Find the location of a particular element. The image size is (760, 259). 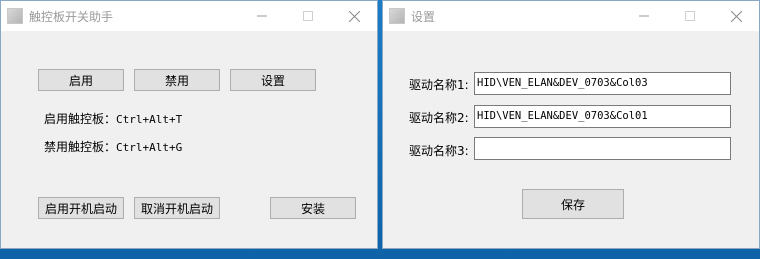

hotkey-disable-row: 禁用触控板：Ctrl+Alt+G is located at coordinates (113, 146).